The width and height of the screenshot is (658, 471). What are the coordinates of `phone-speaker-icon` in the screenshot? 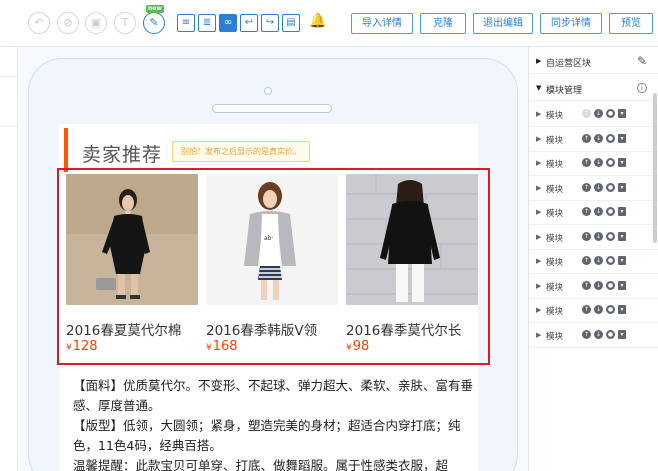 It's located at (272, 108).